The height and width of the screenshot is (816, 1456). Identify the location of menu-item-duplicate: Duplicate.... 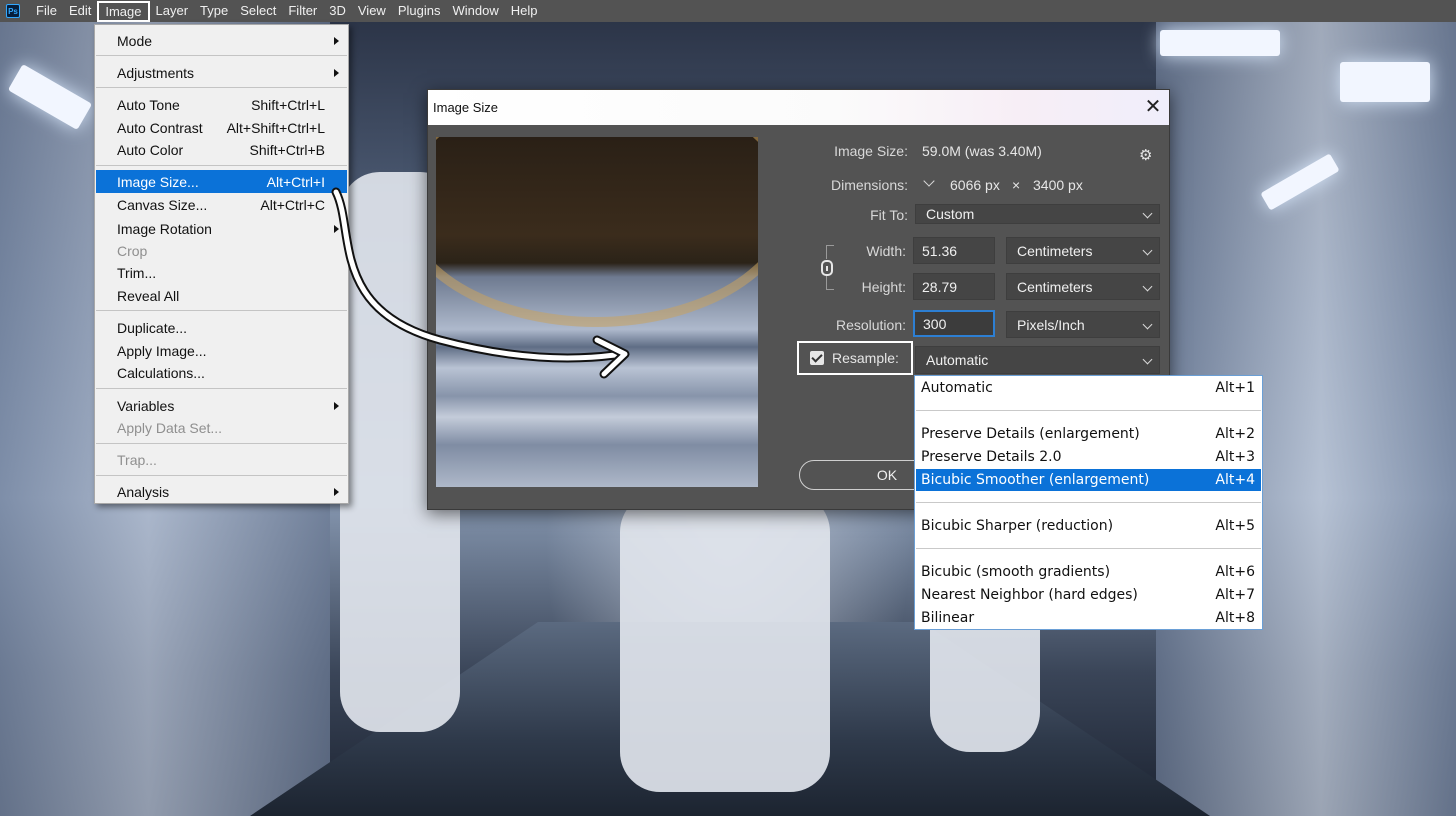
(221, 327).